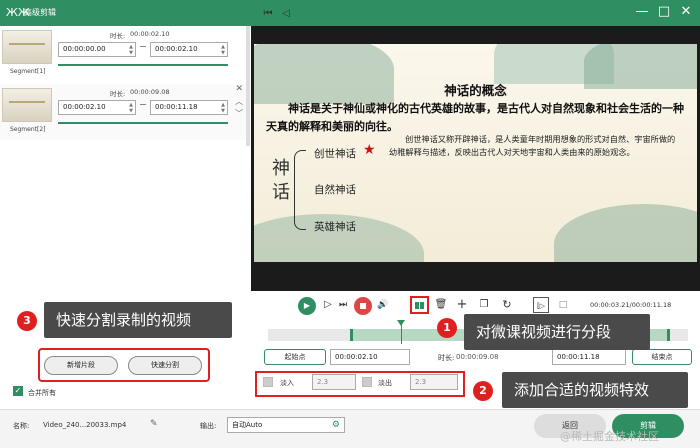 The height and width of the screenshot is (448, 700). What do you see at coordinates (475, 90) in the screenshot?
I see `slide-title: 神话的概念` at bounding box center [475, 90].